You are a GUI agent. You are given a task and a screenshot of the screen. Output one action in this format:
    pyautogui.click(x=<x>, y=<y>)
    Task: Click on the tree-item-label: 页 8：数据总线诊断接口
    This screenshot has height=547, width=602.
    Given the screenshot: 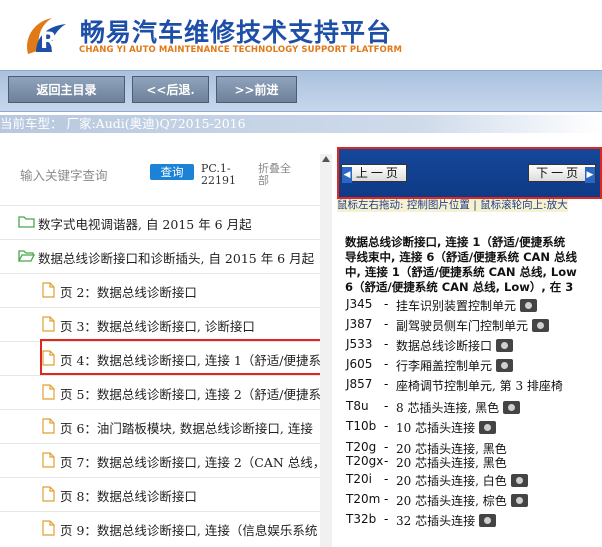 What is the action you would take?
    pyautogui.click(x=128, y=496)
    